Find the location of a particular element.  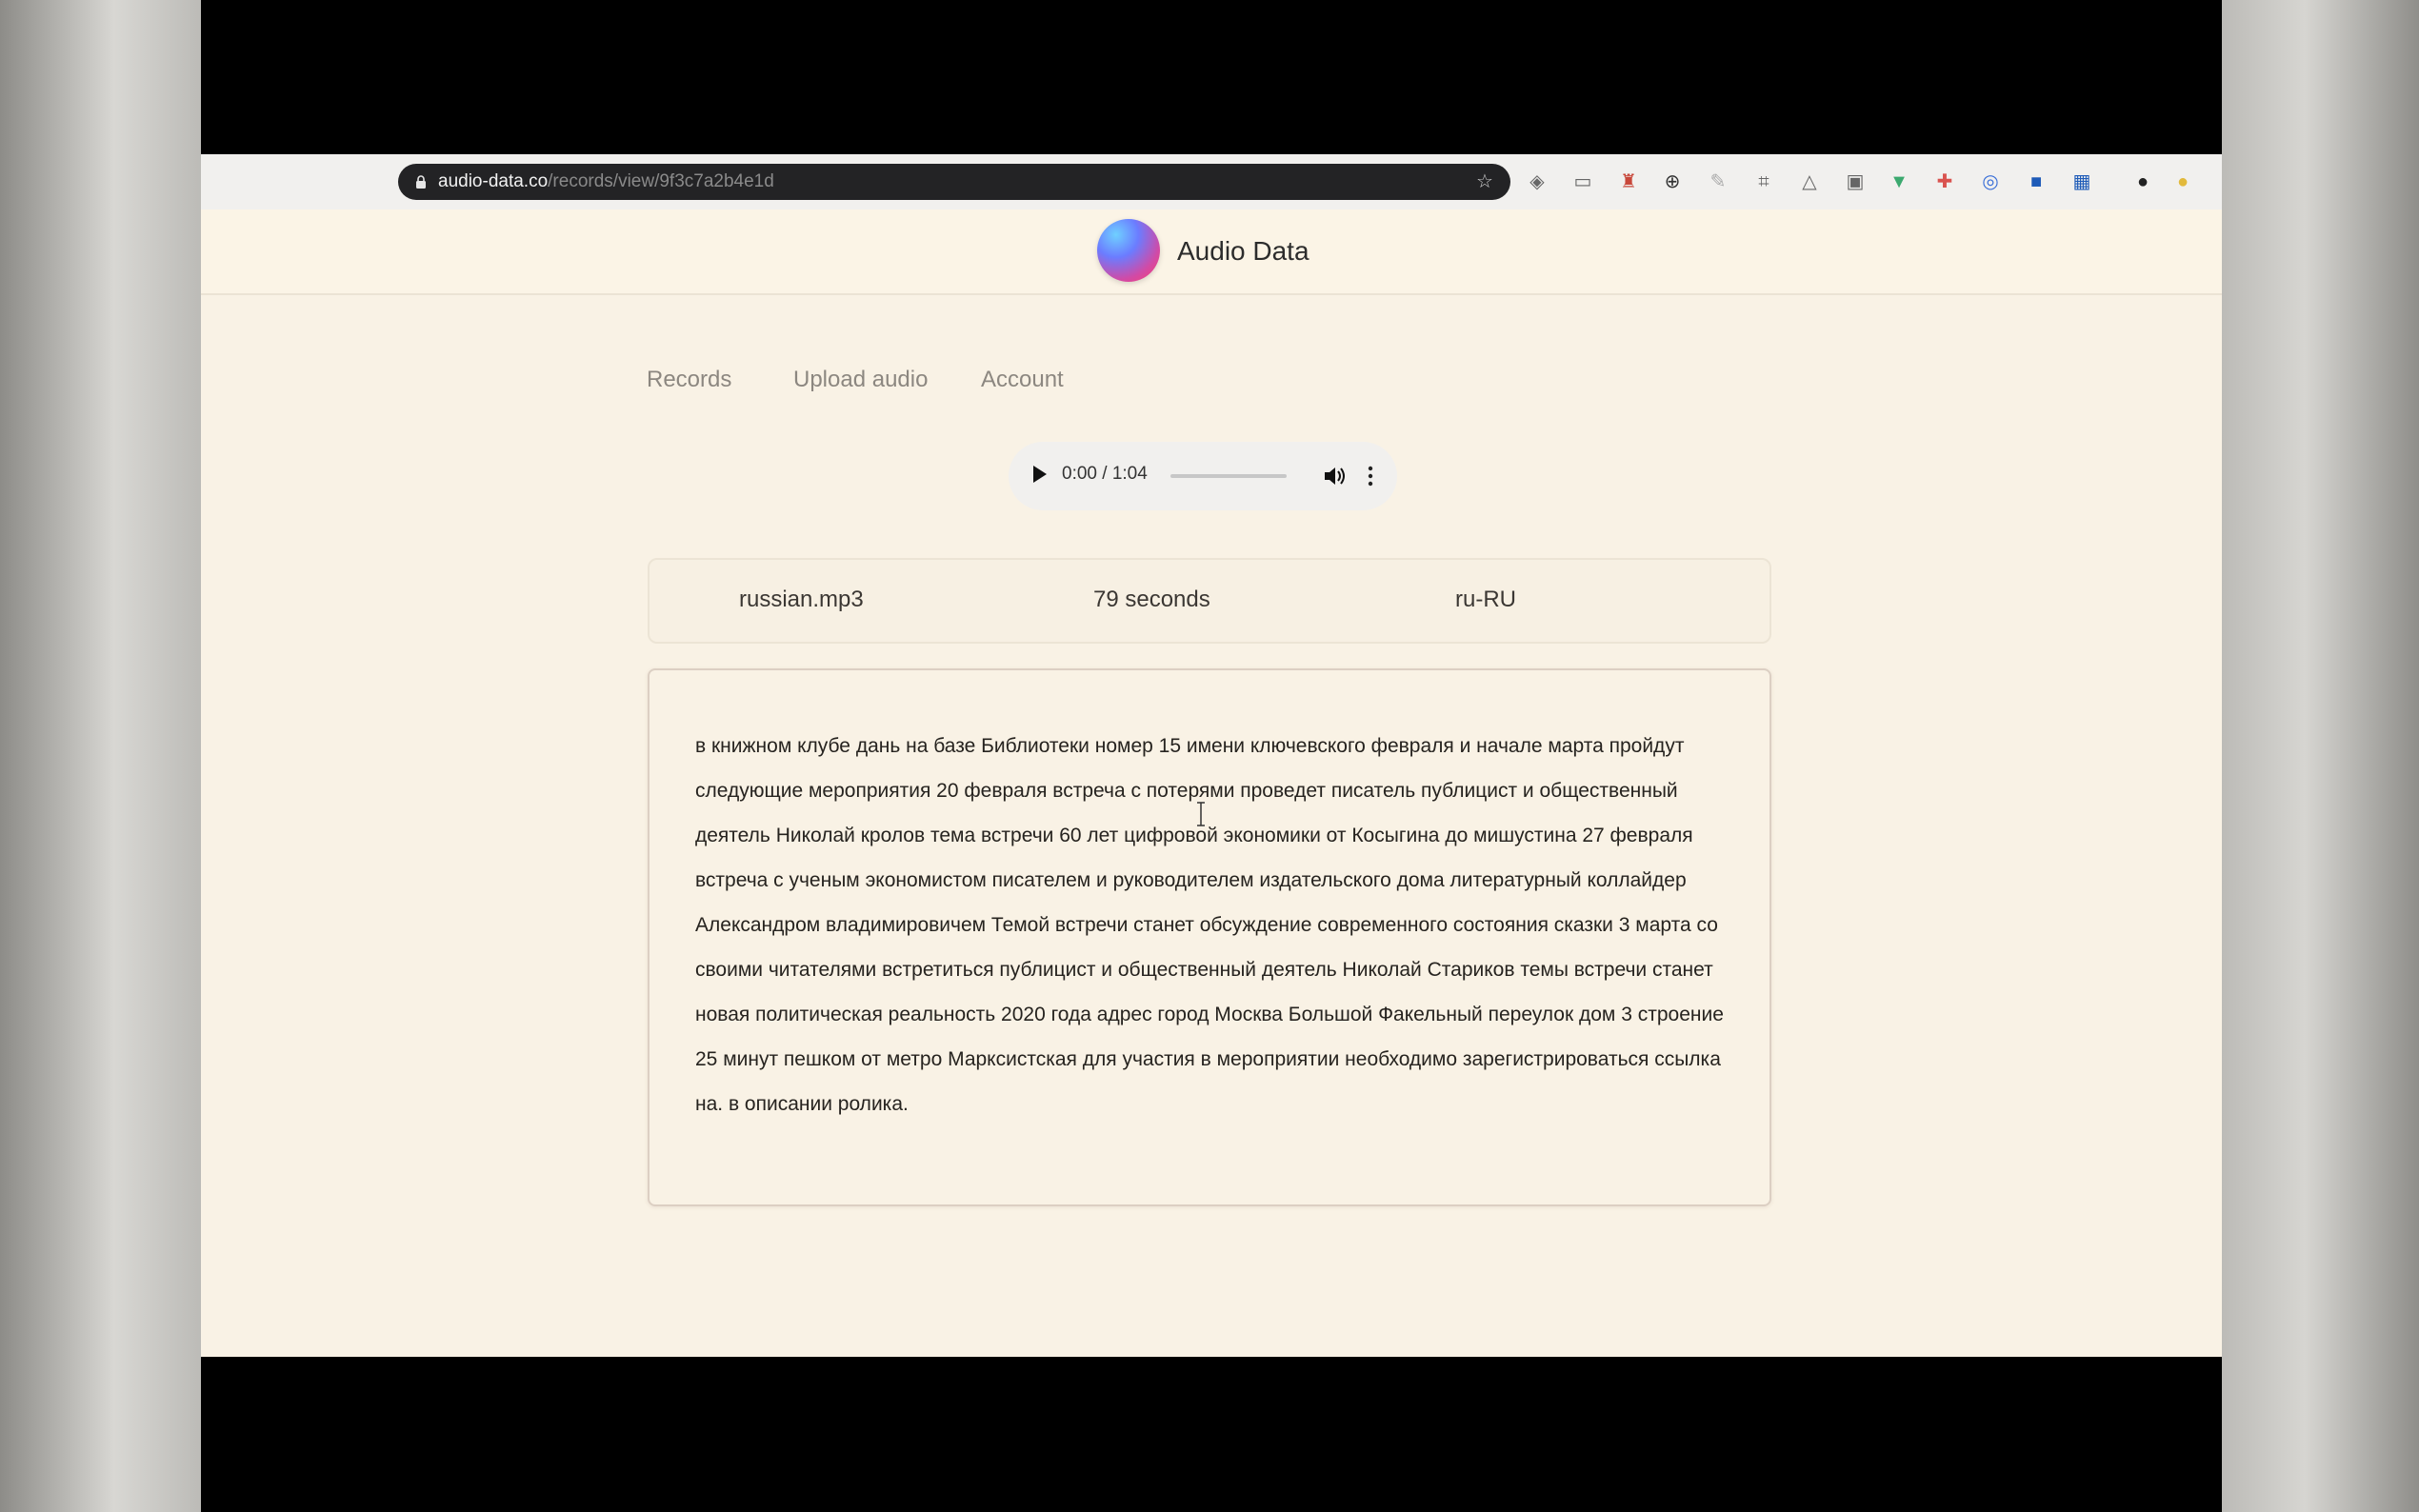

brand-logo is located at coordinates (1128, 250).